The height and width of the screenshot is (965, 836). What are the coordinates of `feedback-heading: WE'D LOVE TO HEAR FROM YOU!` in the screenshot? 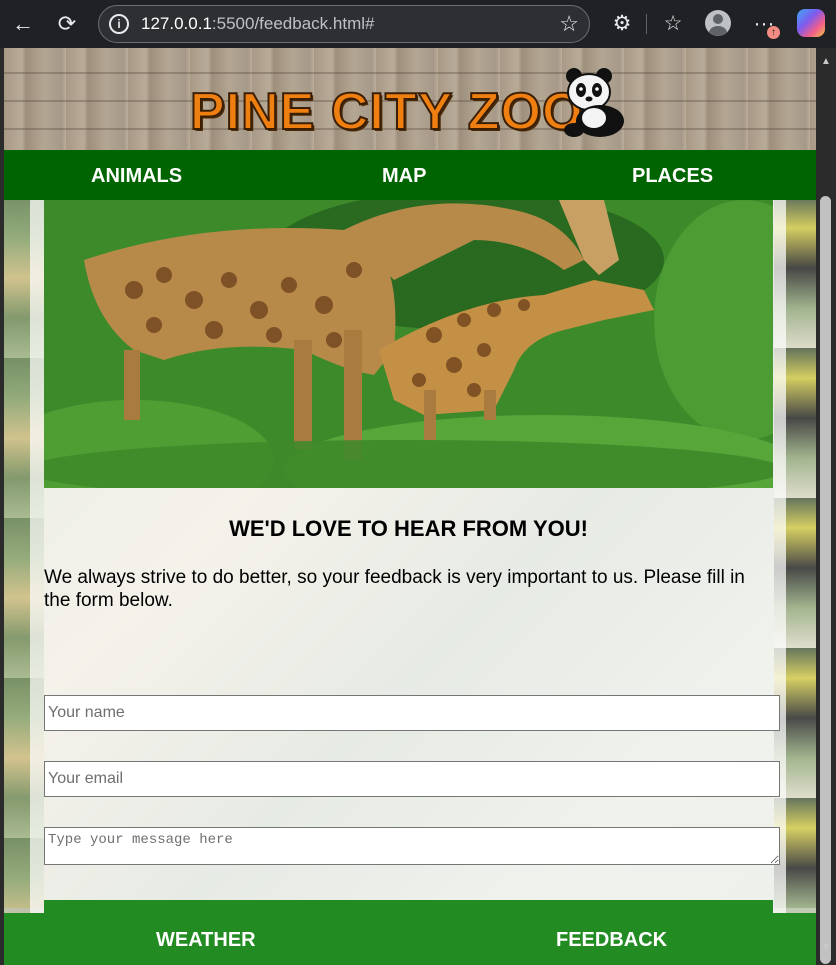 It's located at (408, 528).